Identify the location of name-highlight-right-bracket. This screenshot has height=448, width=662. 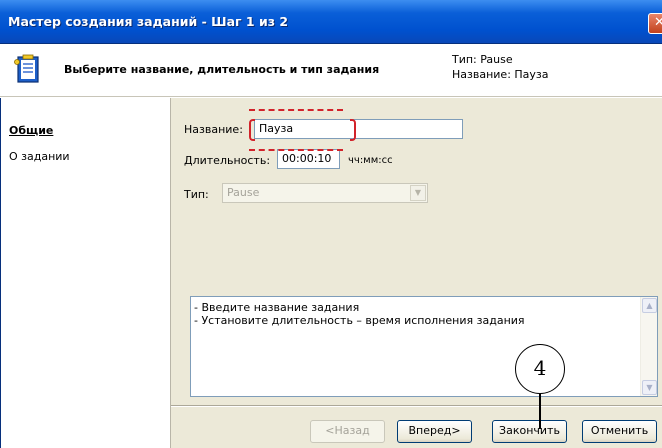
(353, 130).